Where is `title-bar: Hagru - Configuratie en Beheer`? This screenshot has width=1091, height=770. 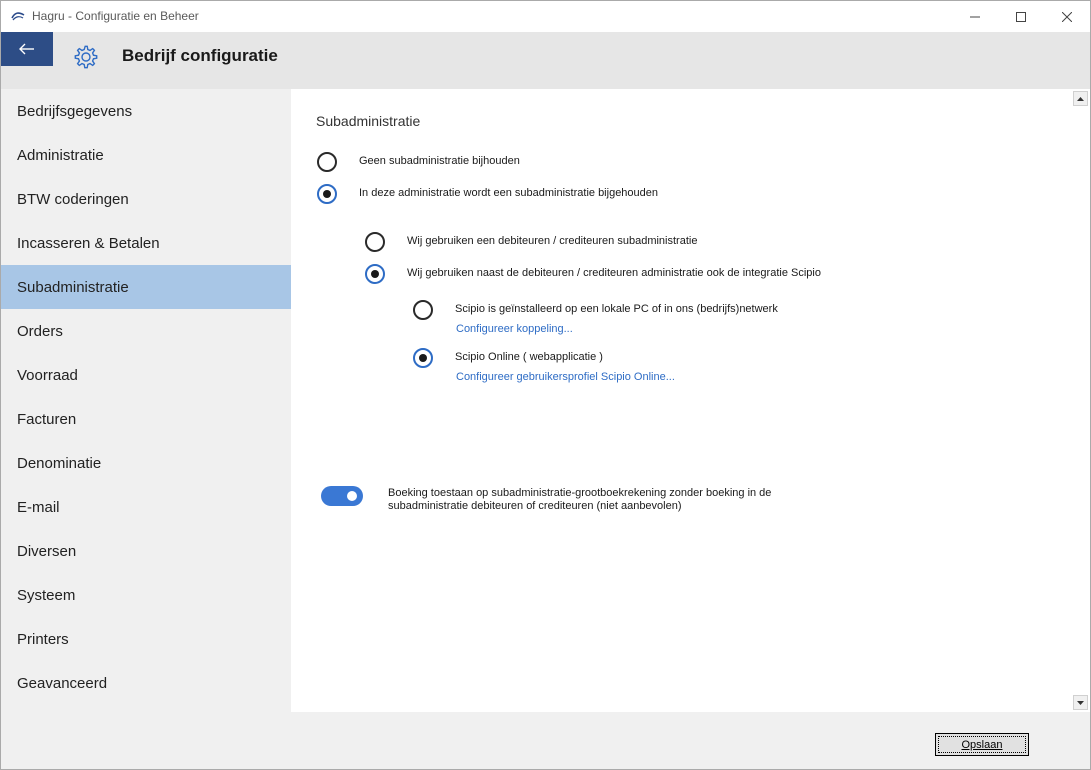
title-bar: Hagru - Configuratie en Beheer is located at coordinates (545, 16).